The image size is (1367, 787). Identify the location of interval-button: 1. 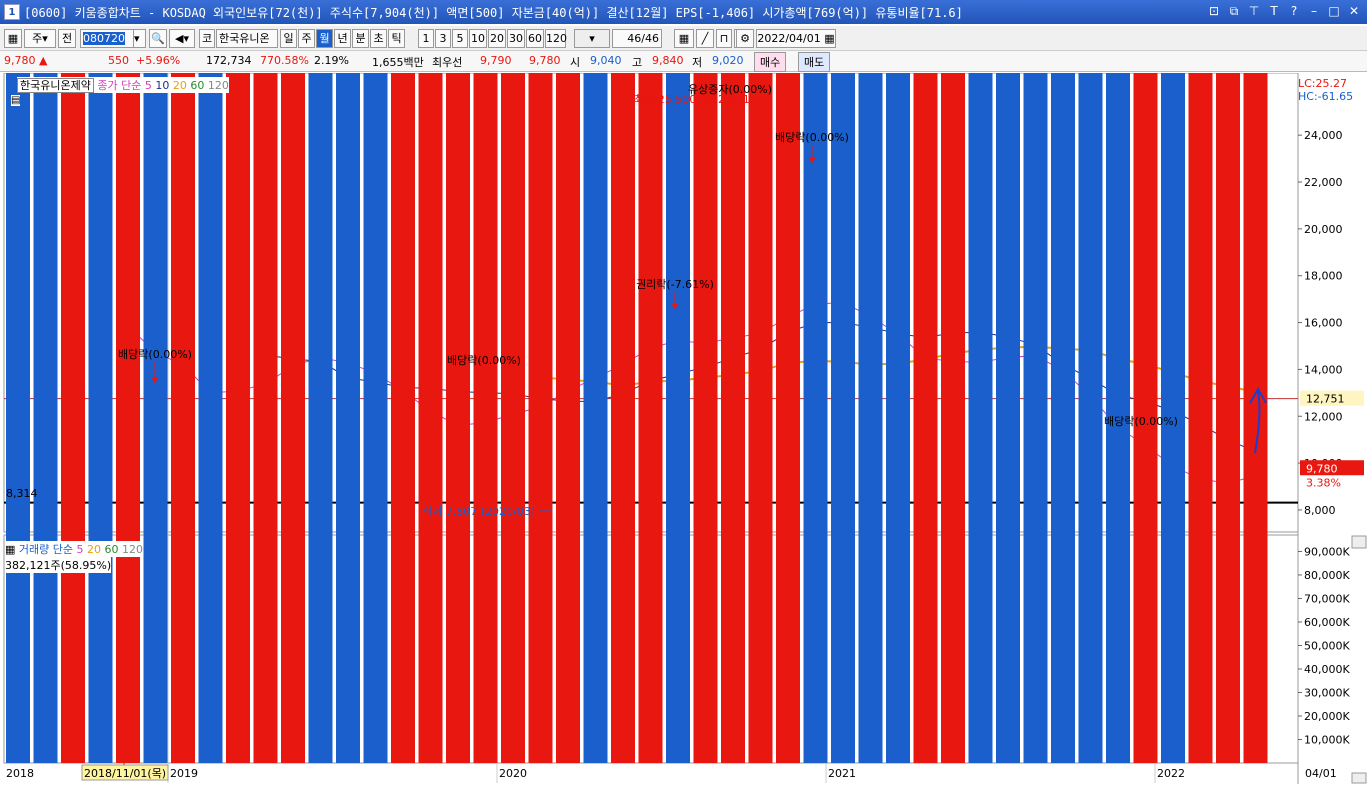
(426, 38).